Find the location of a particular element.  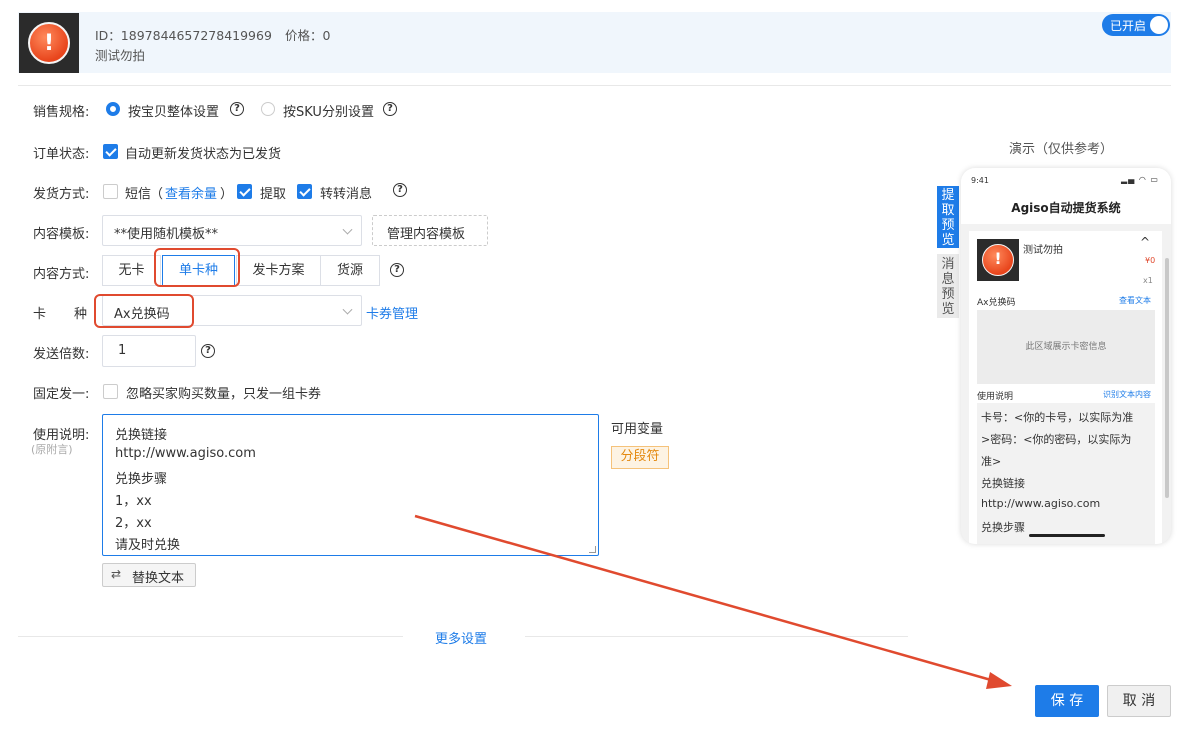

auto-ship-checkbox is located at coordinates (110, 151).